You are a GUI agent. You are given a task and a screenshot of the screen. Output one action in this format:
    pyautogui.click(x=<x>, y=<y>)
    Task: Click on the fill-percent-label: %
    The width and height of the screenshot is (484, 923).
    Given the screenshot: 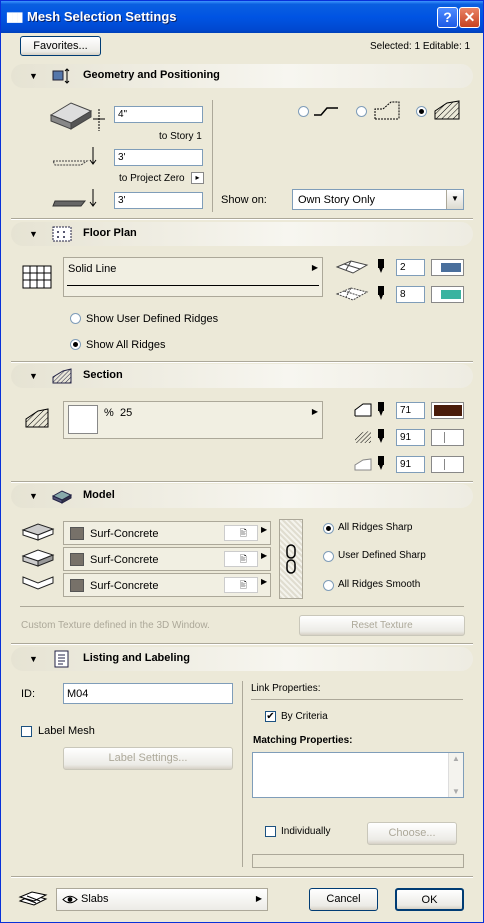 What is the action you would take?
    pyautogui.click(x=109, y=413)
    